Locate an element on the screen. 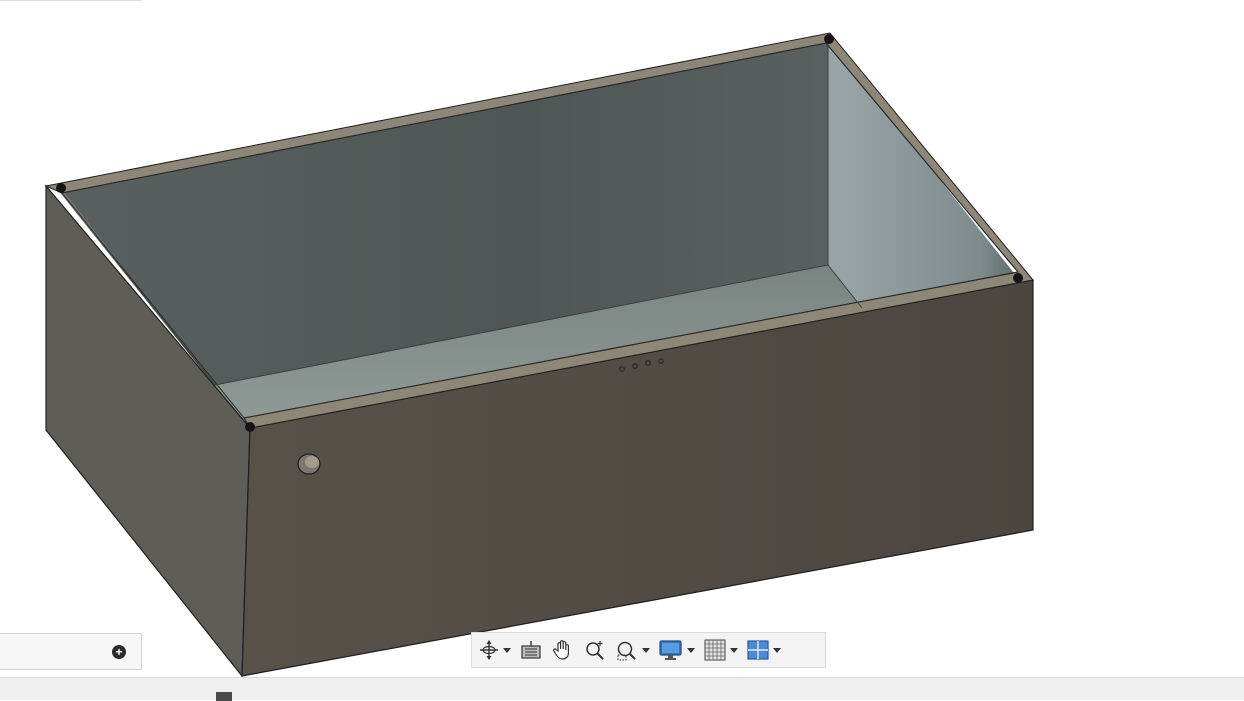  fit-button is located at coordinates (632, 650).